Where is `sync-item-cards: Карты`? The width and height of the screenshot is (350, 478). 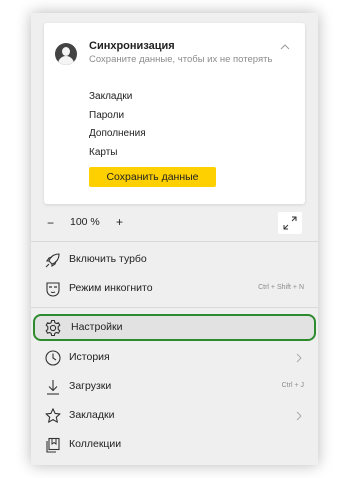
sync-item-cards: Карты is located at coordinates (103, 152).